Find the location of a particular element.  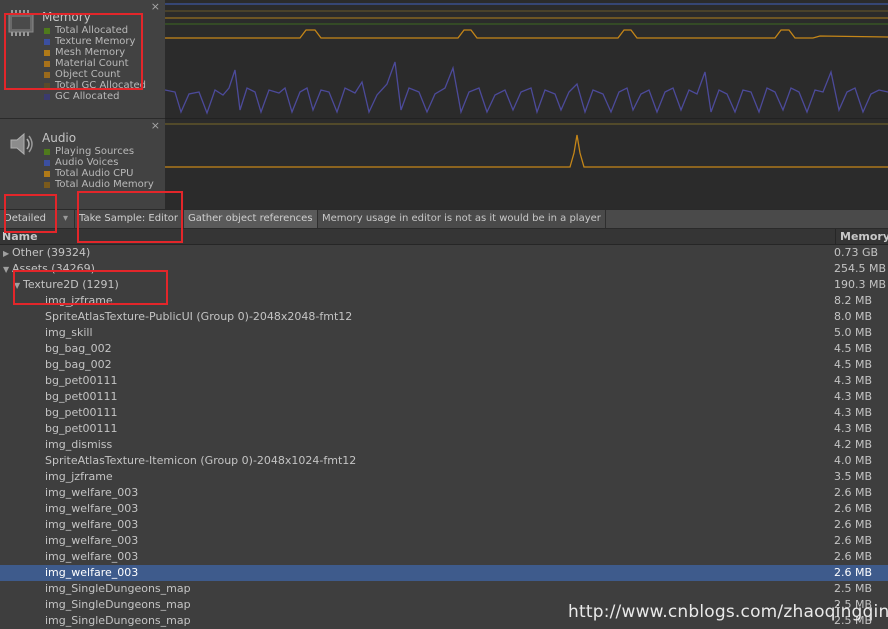

audio-cpu-line is located at coordinates (526, 151).